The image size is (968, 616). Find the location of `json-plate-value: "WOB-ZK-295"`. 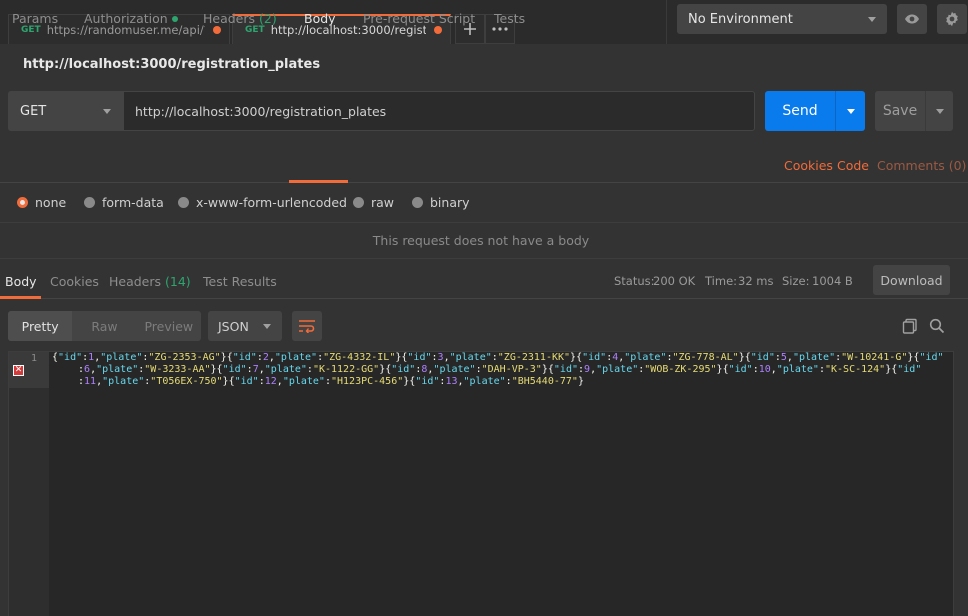

json-plate-value: "WOB-ZK-295" is located at coordinates (680, 369).